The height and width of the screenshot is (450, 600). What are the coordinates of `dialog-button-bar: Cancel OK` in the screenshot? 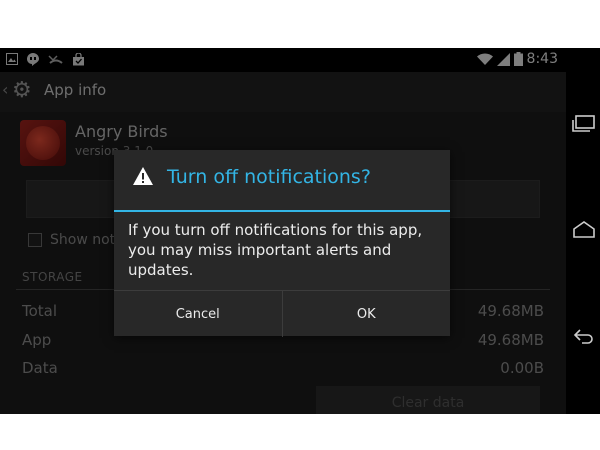 It's located at (282, 313).